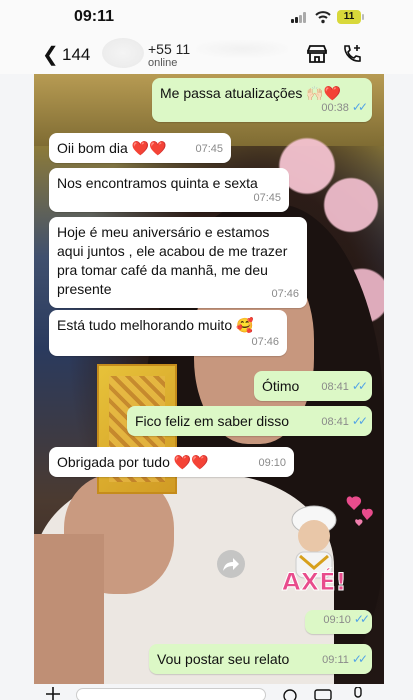 This screenshot has height=700, width=413. I want to click on status-time: 09:11, so click(94, 16).